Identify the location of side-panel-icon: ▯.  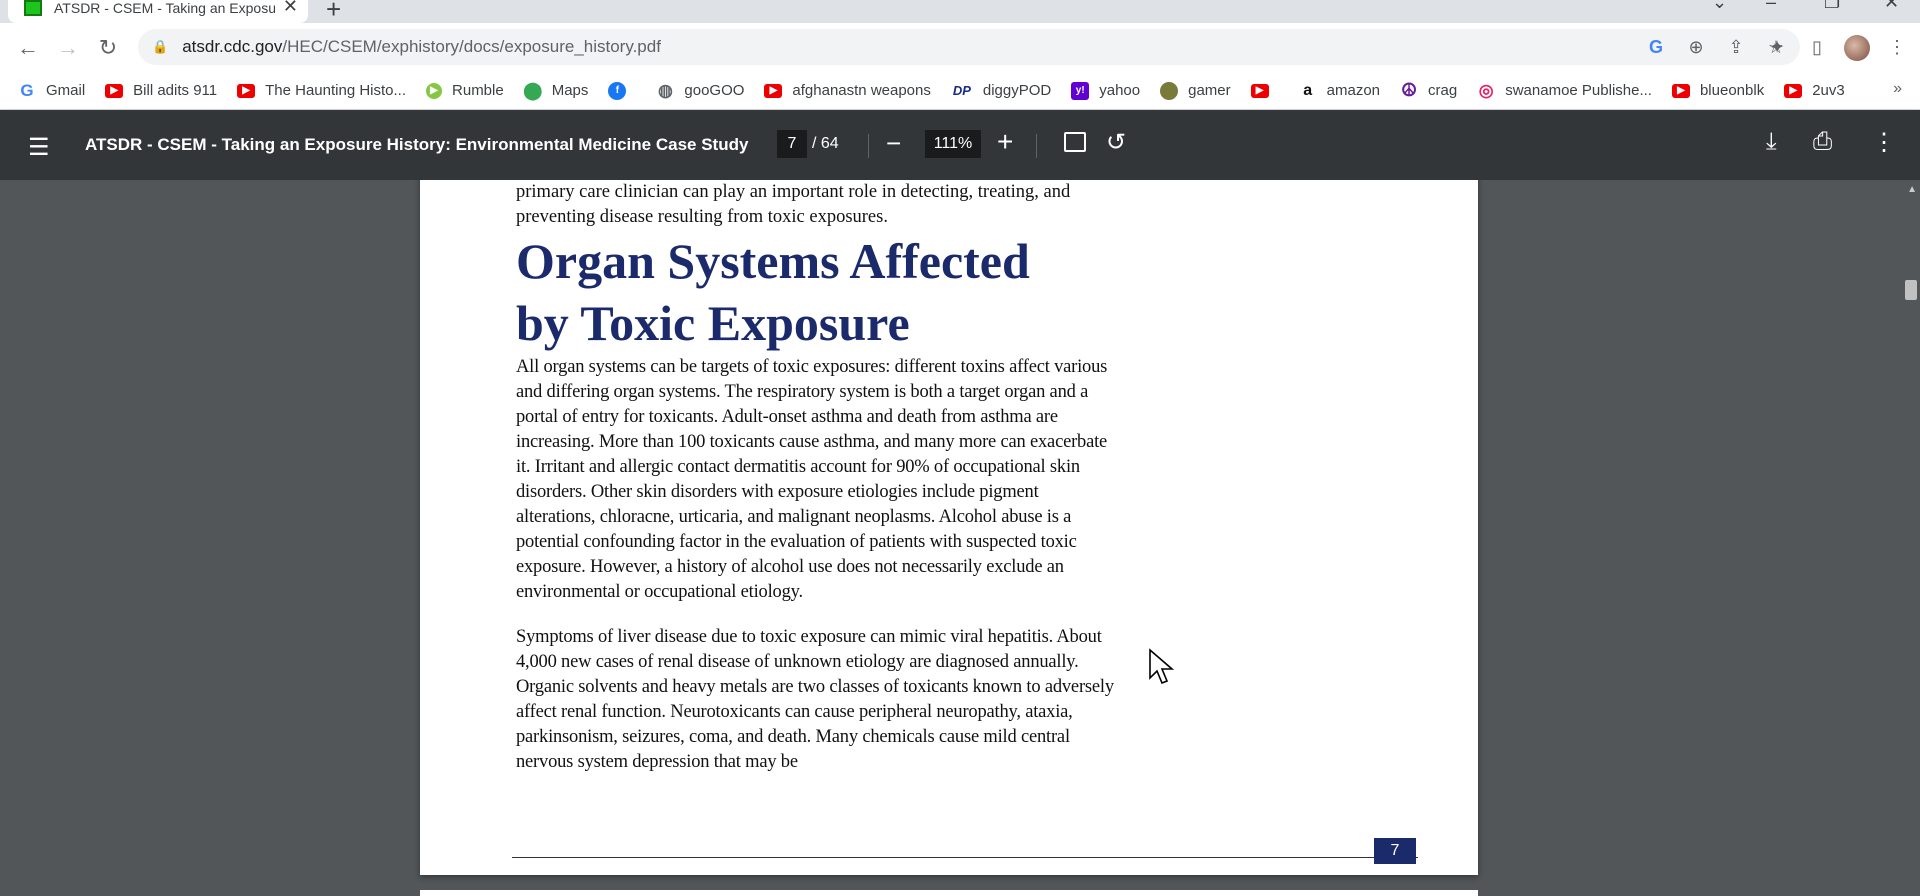
(1817, 47).